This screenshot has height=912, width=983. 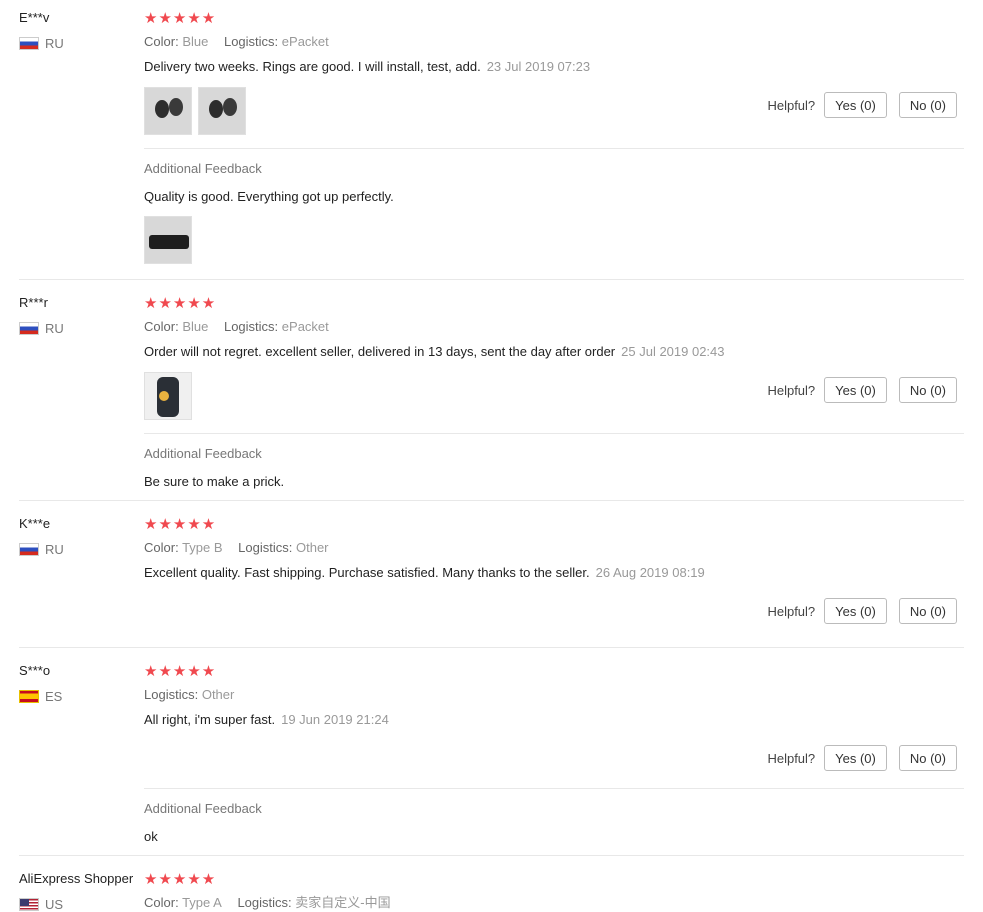 I want to click on color-value: Type B, so click(x=202, y=547).